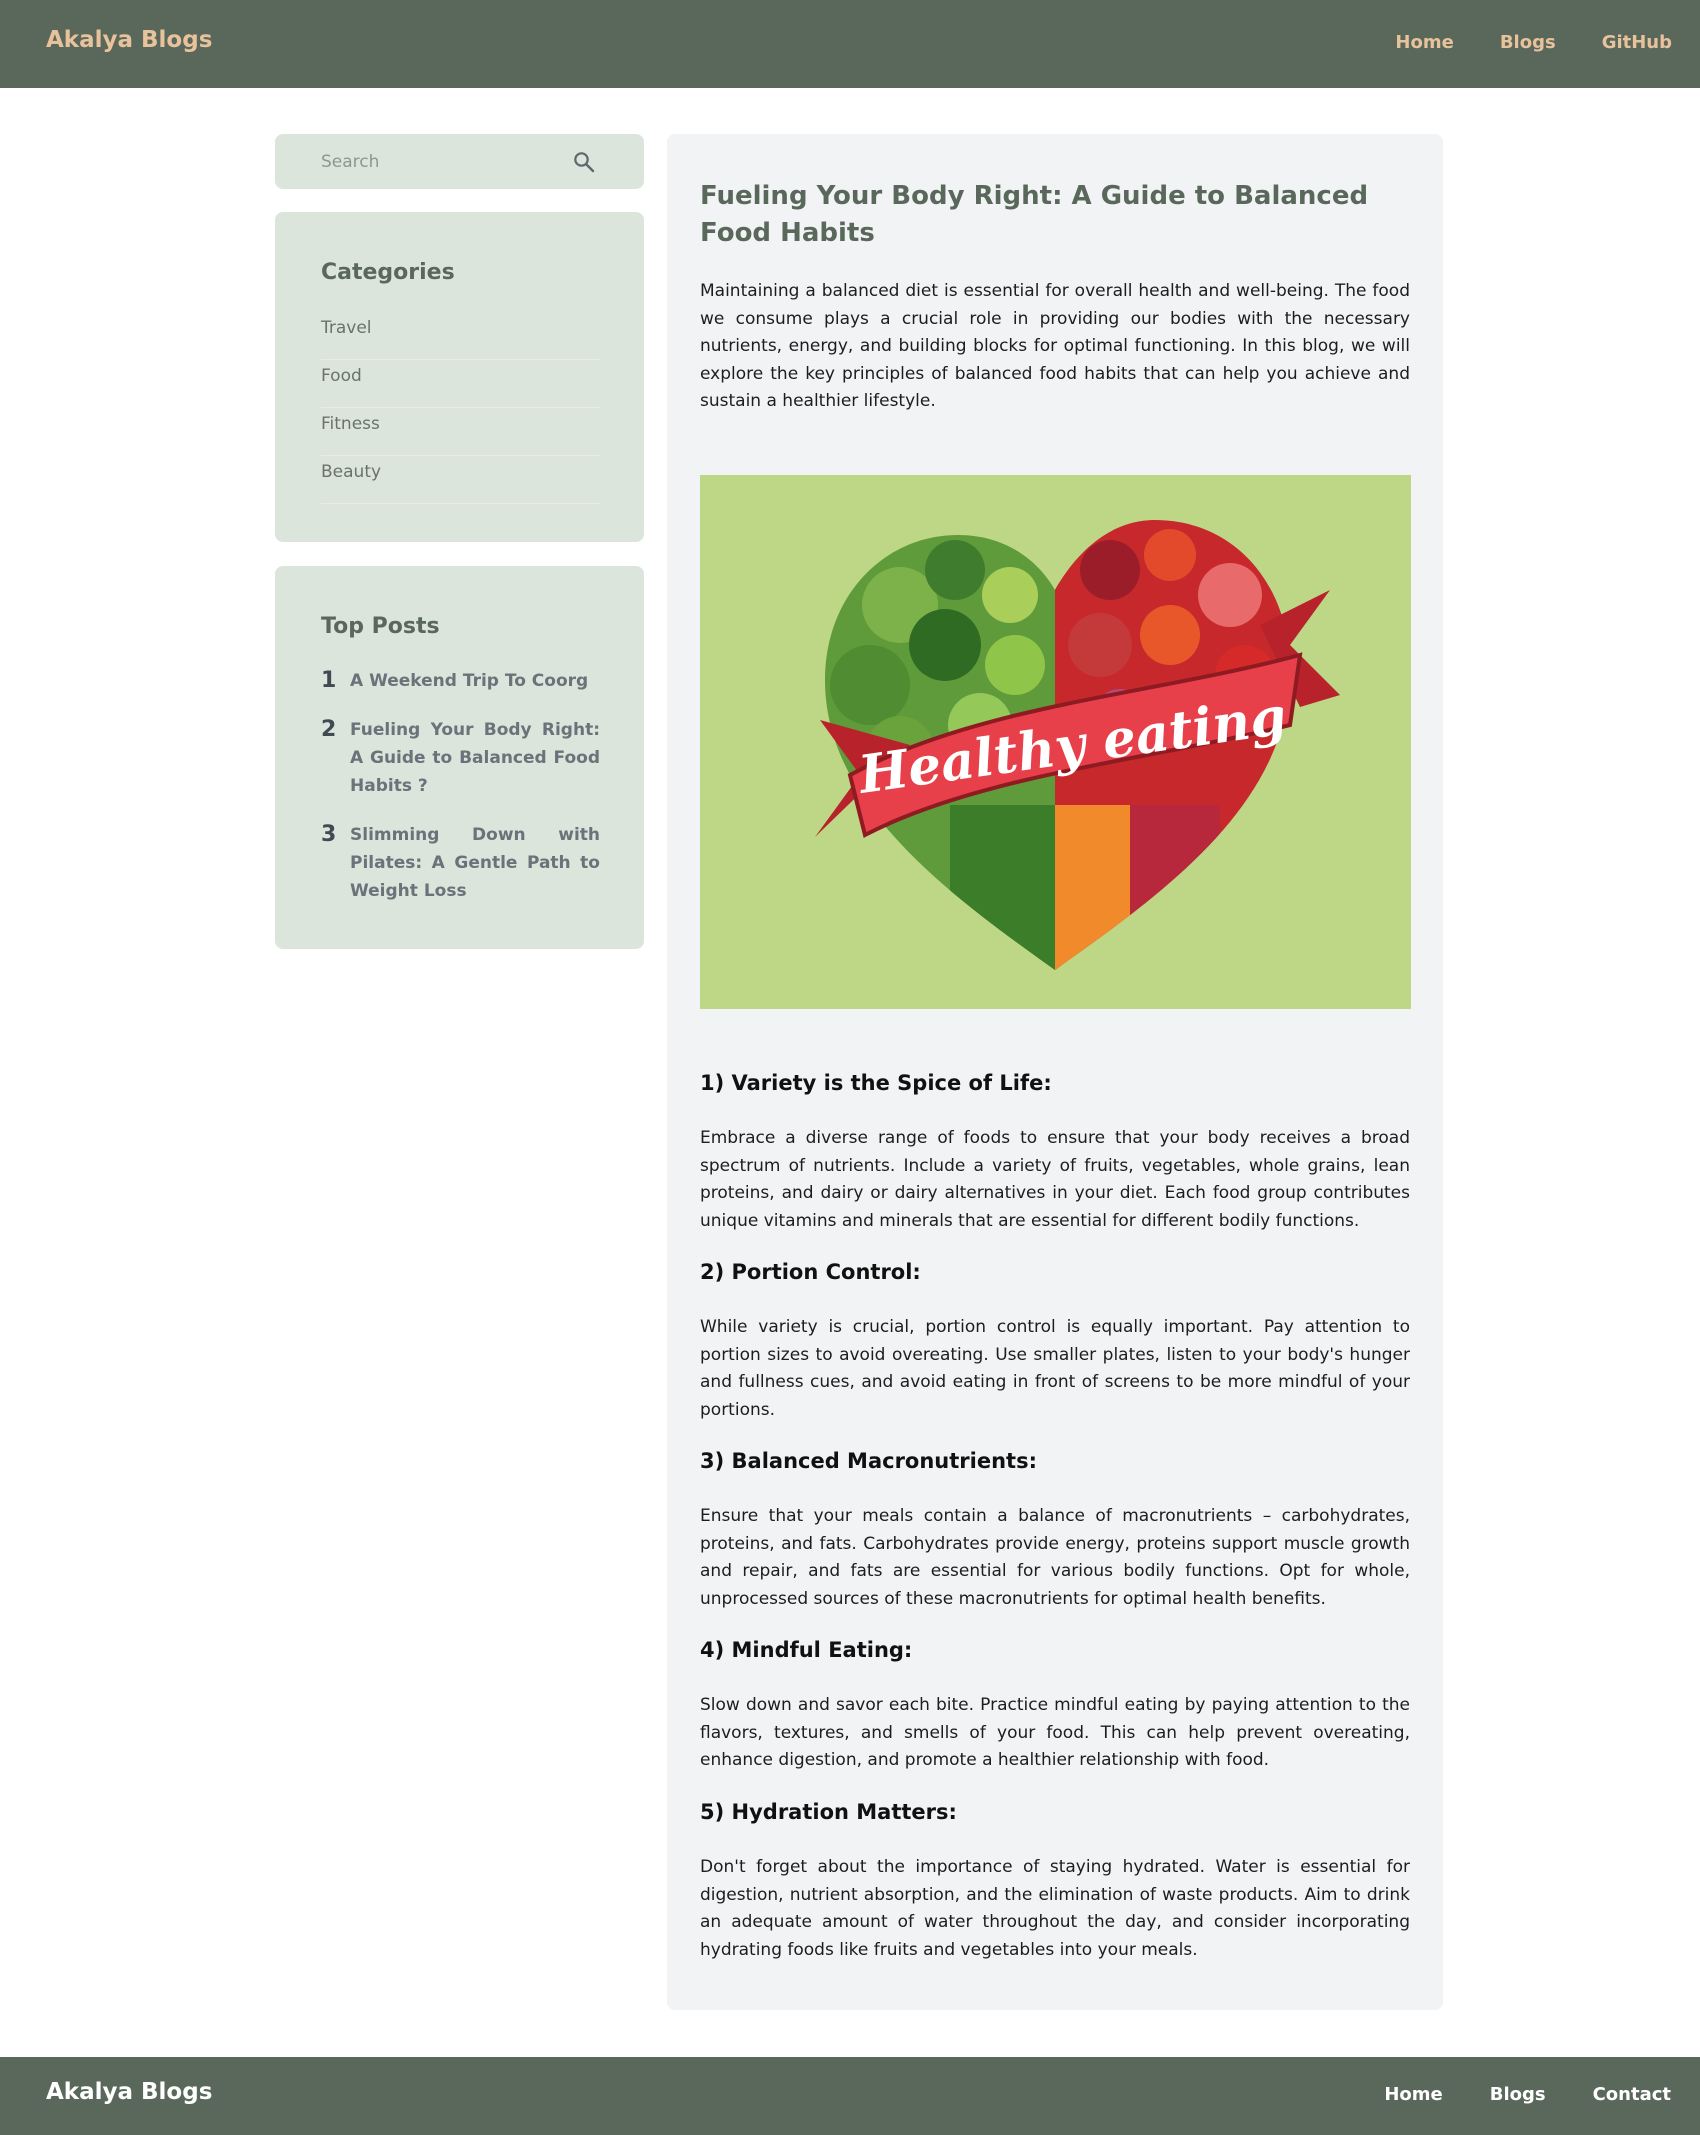 The width and height of the screenshot is (1700, 2135). I want to click on footer-nav: Home Blogs Contact, so click(1527, 2094).